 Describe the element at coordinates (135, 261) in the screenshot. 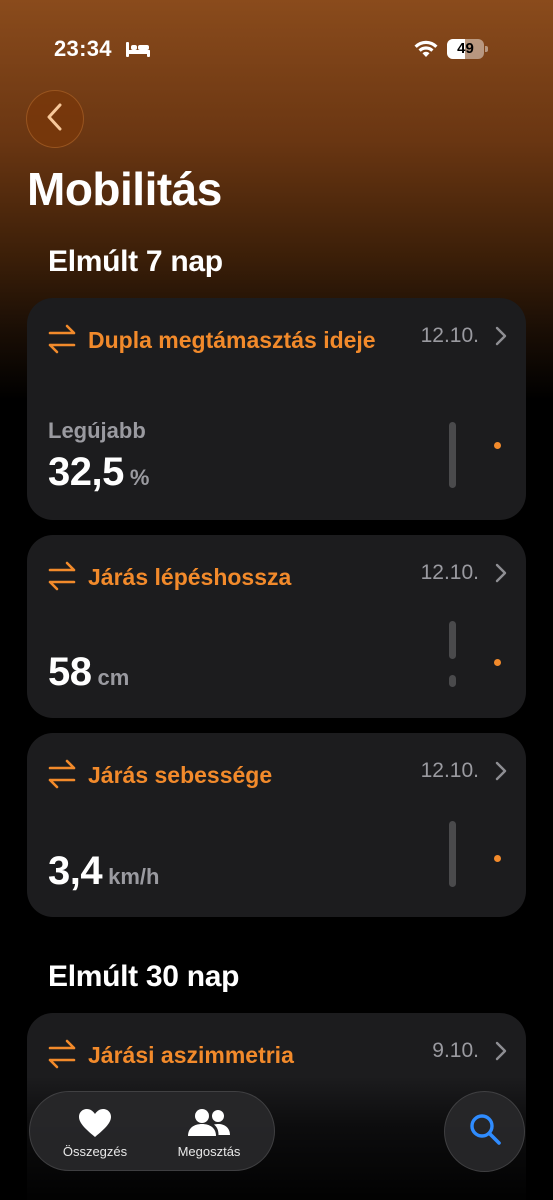

I see `section-title-7-days: Elmúlt 7 nap` at that location.